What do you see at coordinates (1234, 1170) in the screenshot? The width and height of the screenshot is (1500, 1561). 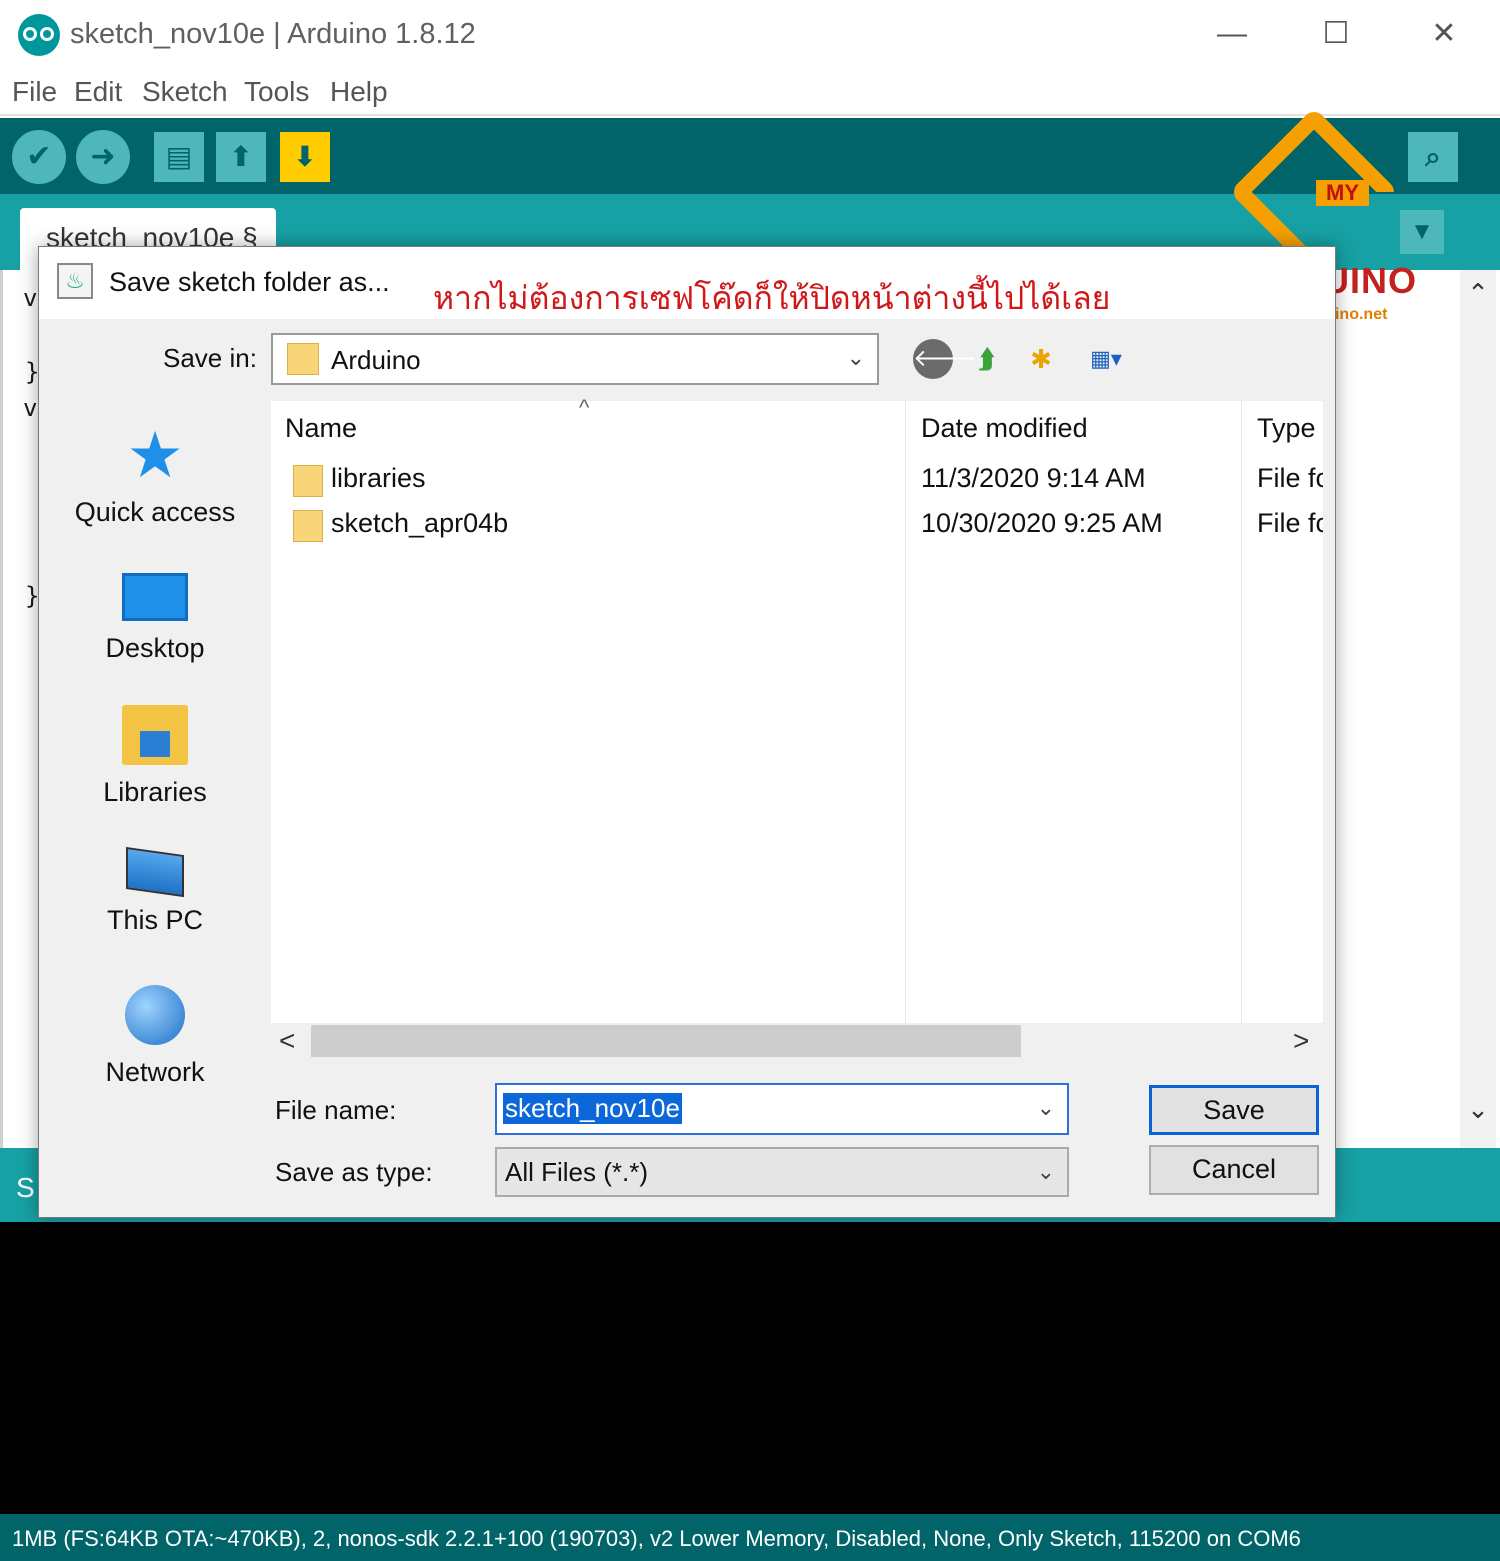 I see `cancel-button: Cancel` at bounding box center [1234, 1170].